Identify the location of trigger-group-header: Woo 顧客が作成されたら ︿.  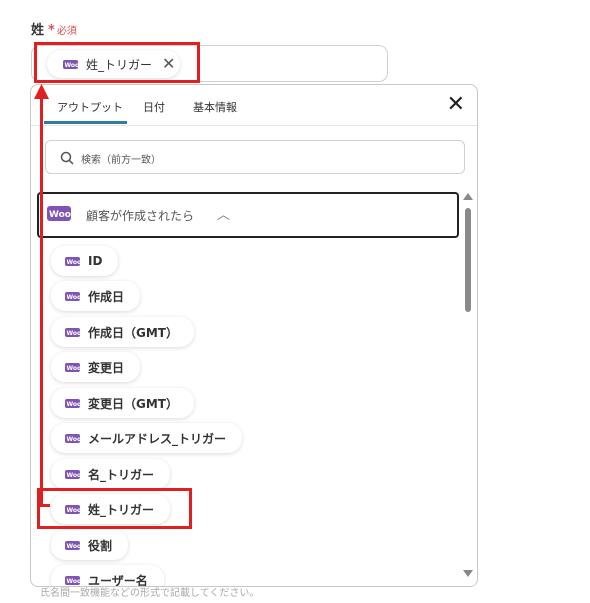
(248, 215).